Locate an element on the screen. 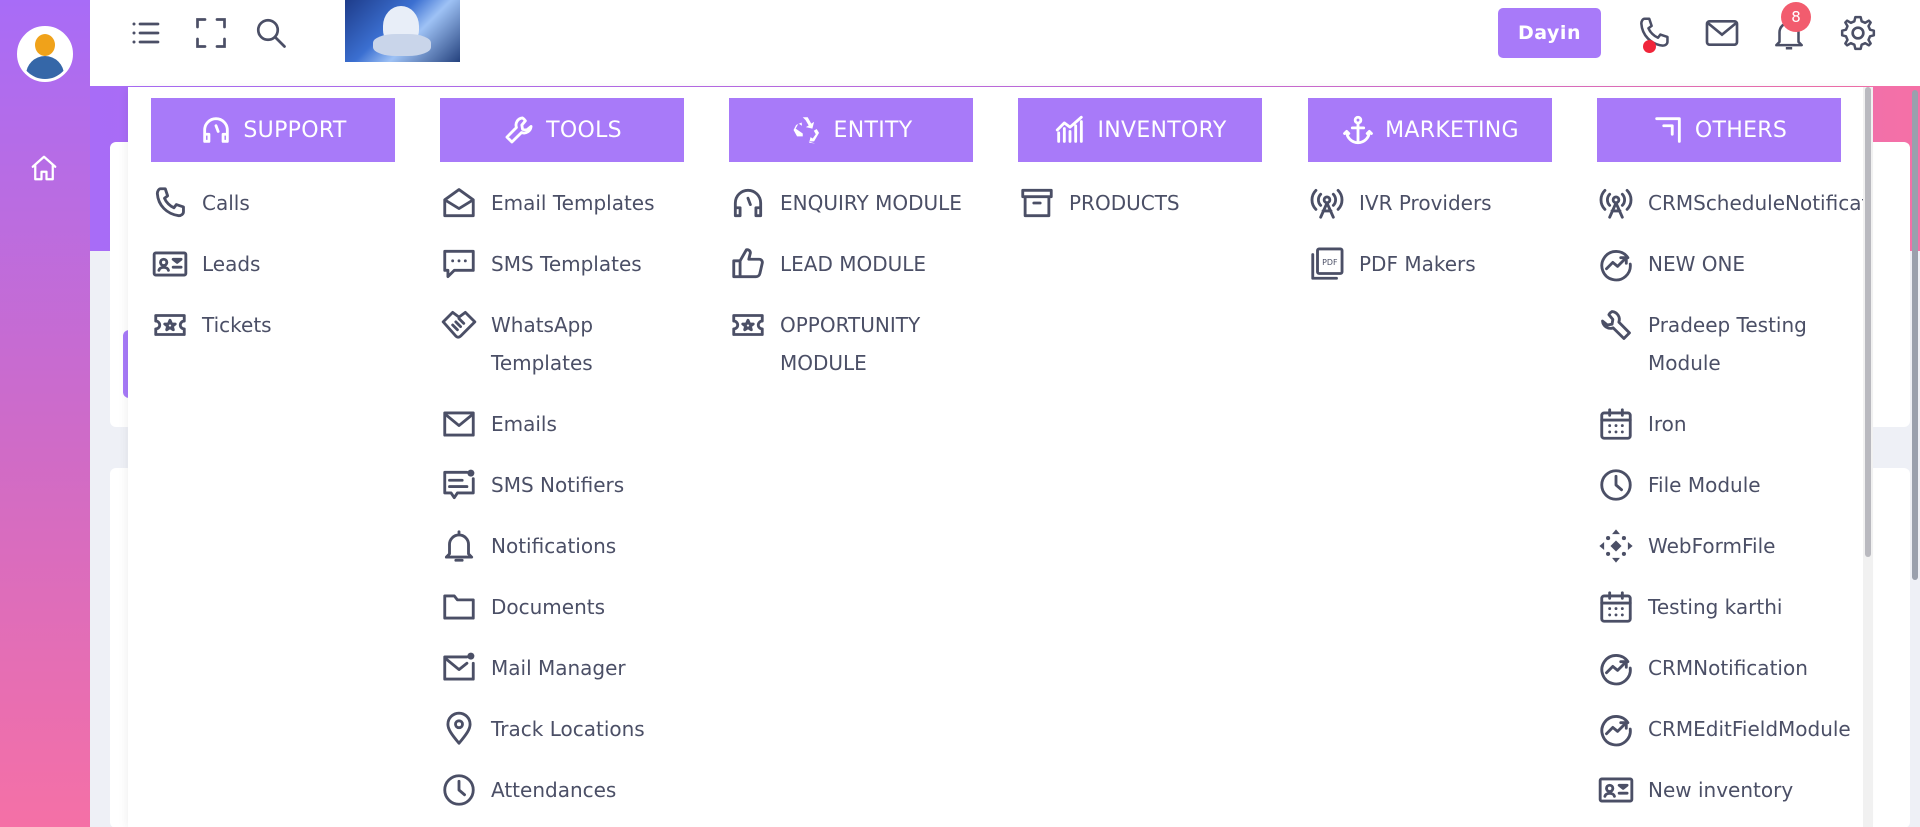 Image resolution: width=1920 pixels, height=827 pixels. pdf-icon: PDF is located at coordinates (1327, 263).